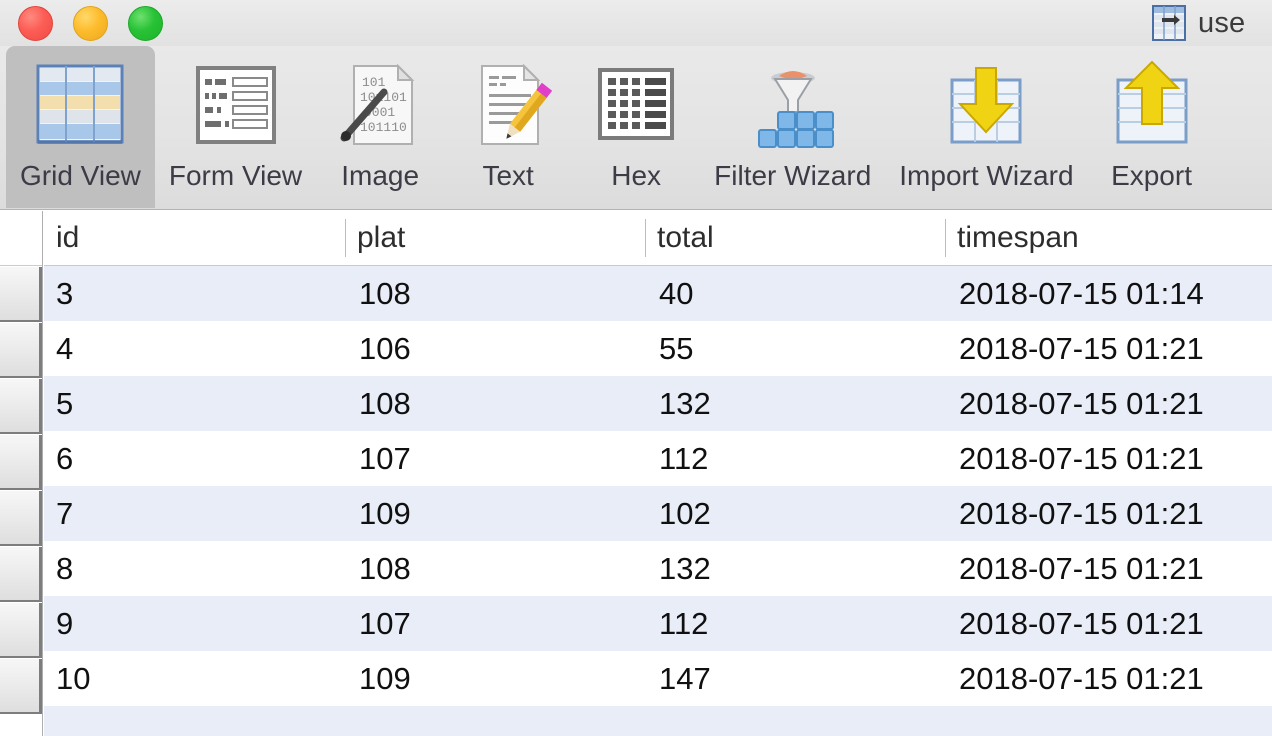  Describe the element at coordinates (795, 678) in the screenshot. I see `cell-total: 147` at that location.